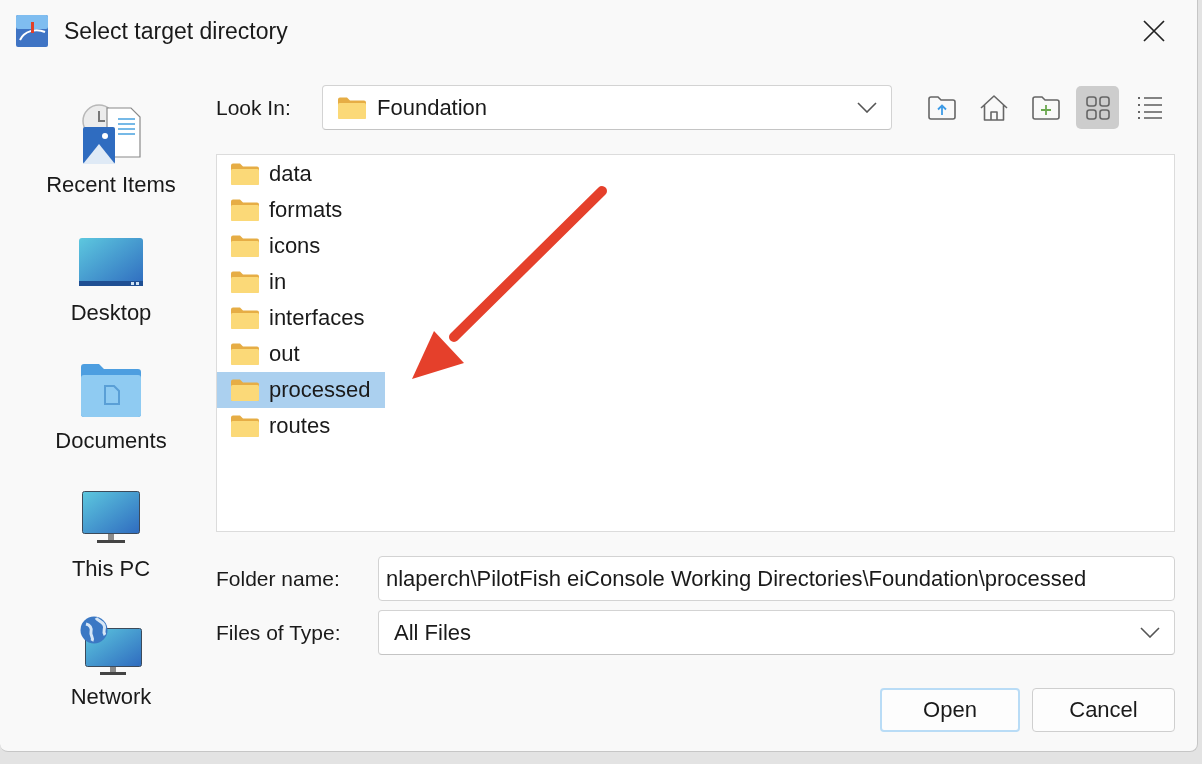 This screenshot has height=764, width=1202. I want to click on documents-folder-icon, so click(111, 390).